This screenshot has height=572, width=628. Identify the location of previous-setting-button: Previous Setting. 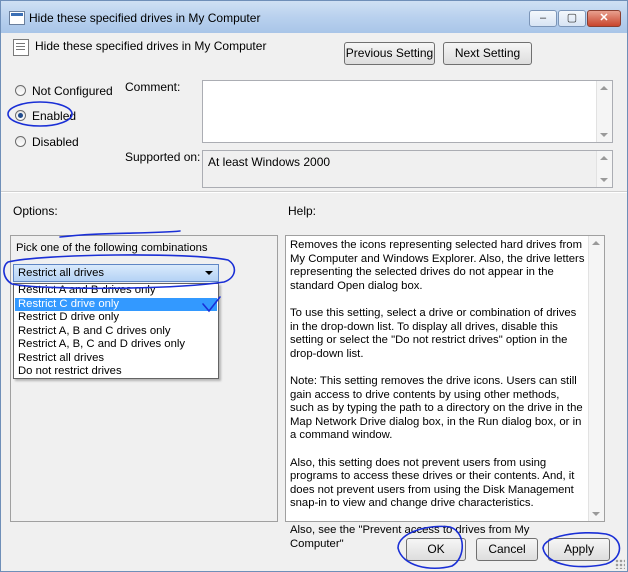
(389, 53).